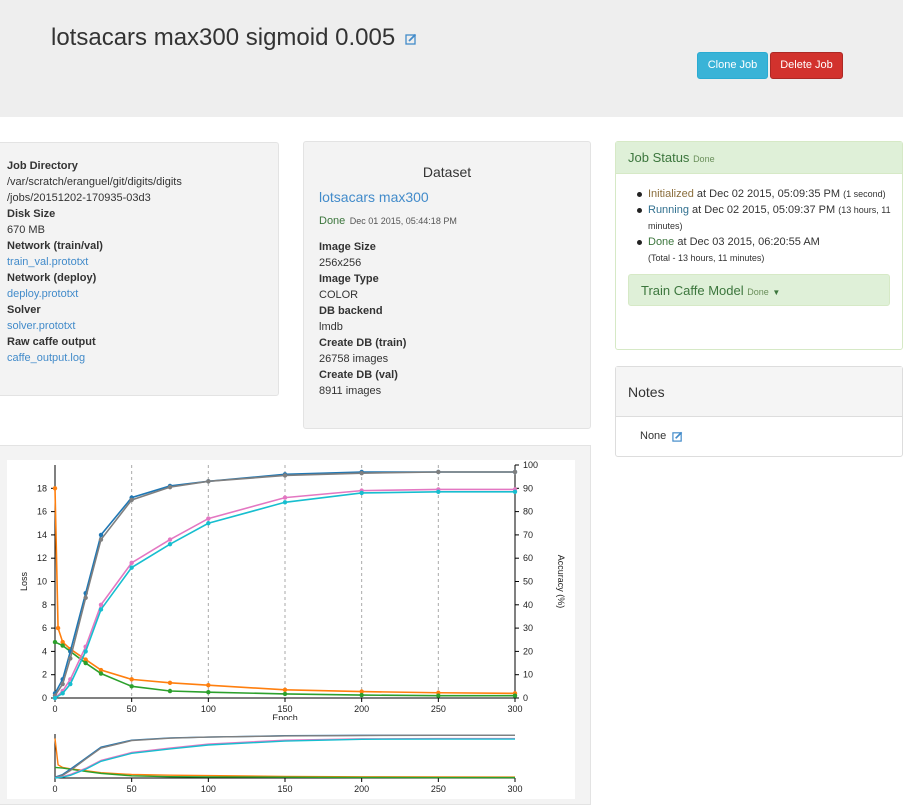  I want to click on sub-x-tick-label: 150, so click(284, 789).